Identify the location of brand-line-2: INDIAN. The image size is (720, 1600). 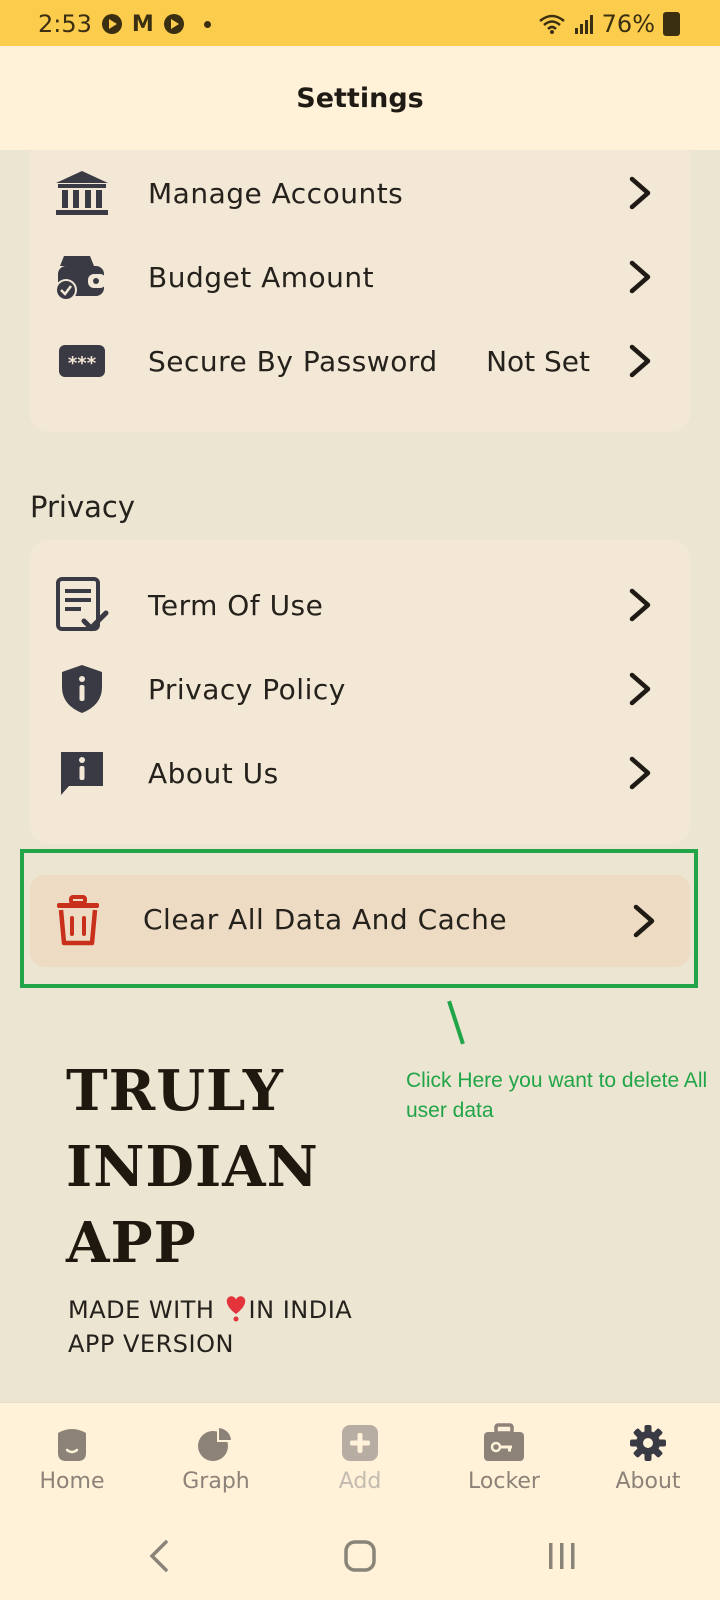
(192, 1167).